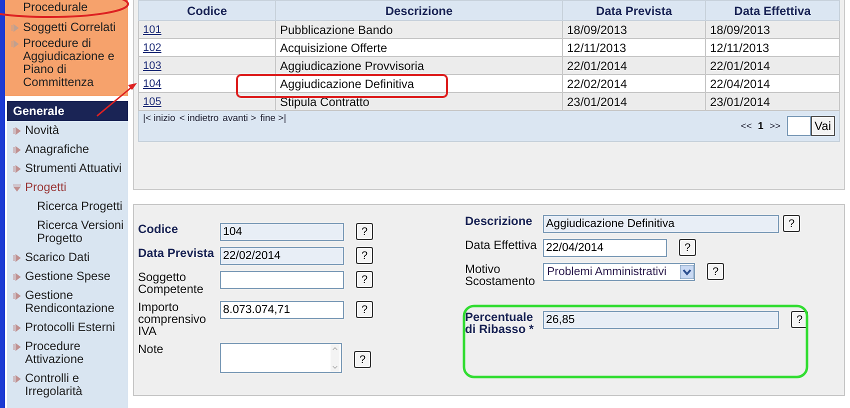  What do you see at coordinates (282, 256) in the screenshot?
I see `input-field: 22/02/2014` at bounding box center [282, 256].